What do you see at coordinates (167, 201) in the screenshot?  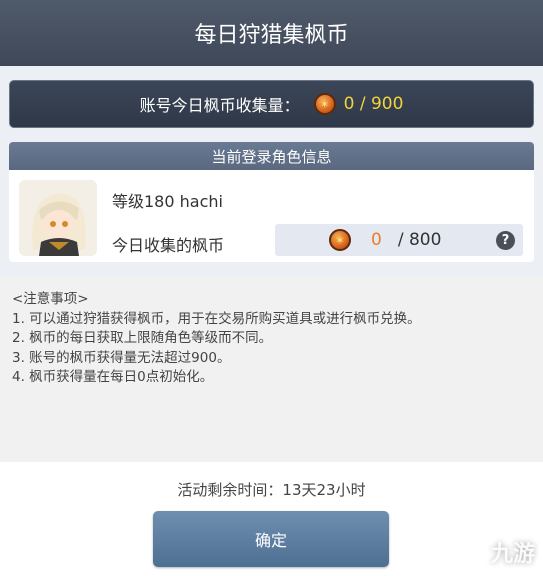 I see `character-name: 等级180 hachi` at bounding box center [167, 201].